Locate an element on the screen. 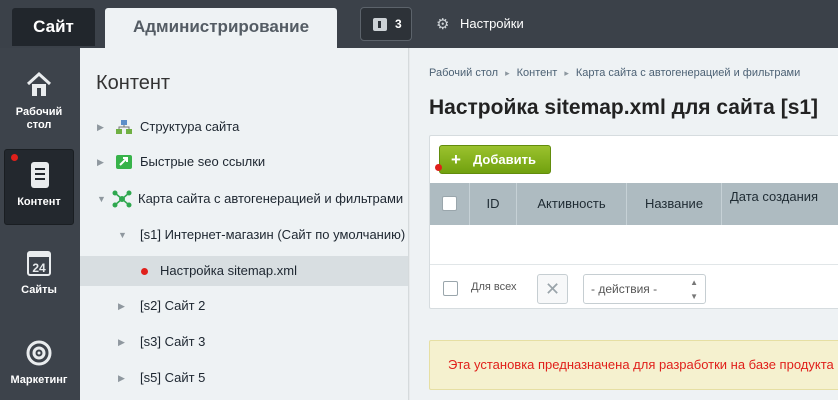  column-header-name: Название is located at coordinates (674, 204).